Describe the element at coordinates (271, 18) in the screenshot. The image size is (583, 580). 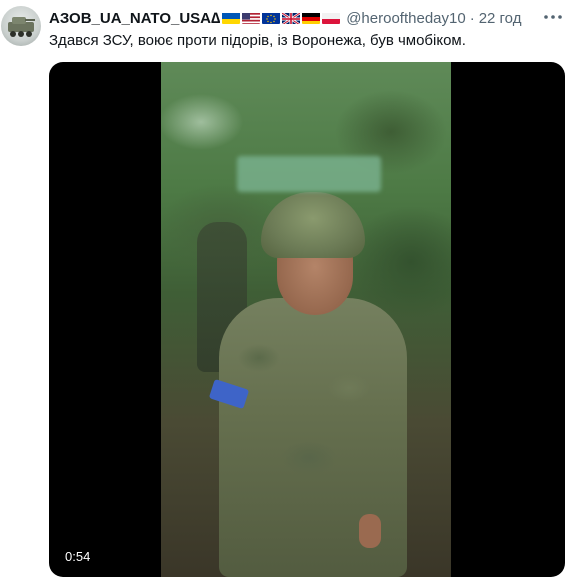
I see `eu-flag-icon` at that location.